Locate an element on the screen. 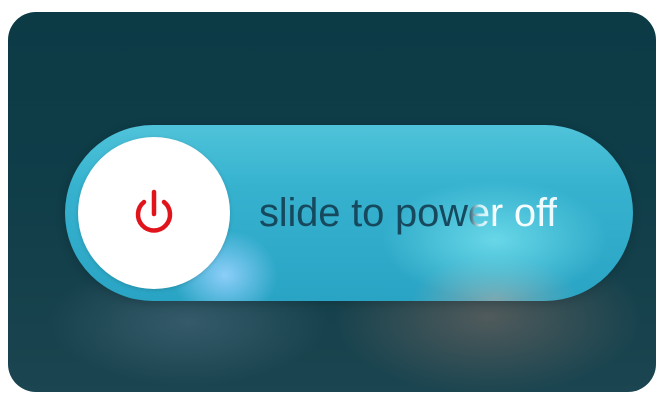 This screenshot has height=396, width=661. power-off-slider-knob is located at coordinates (154, 213).